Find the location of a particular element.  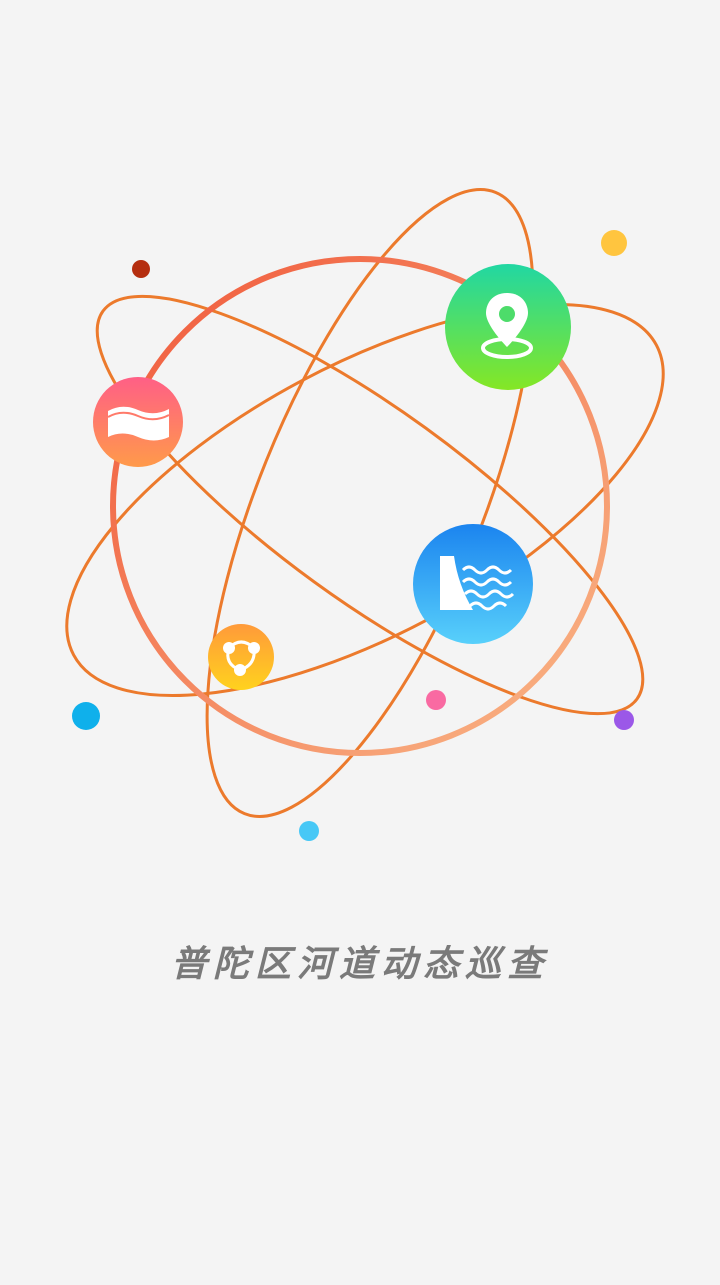

dot-yellow is located at coordinates (614, 243).